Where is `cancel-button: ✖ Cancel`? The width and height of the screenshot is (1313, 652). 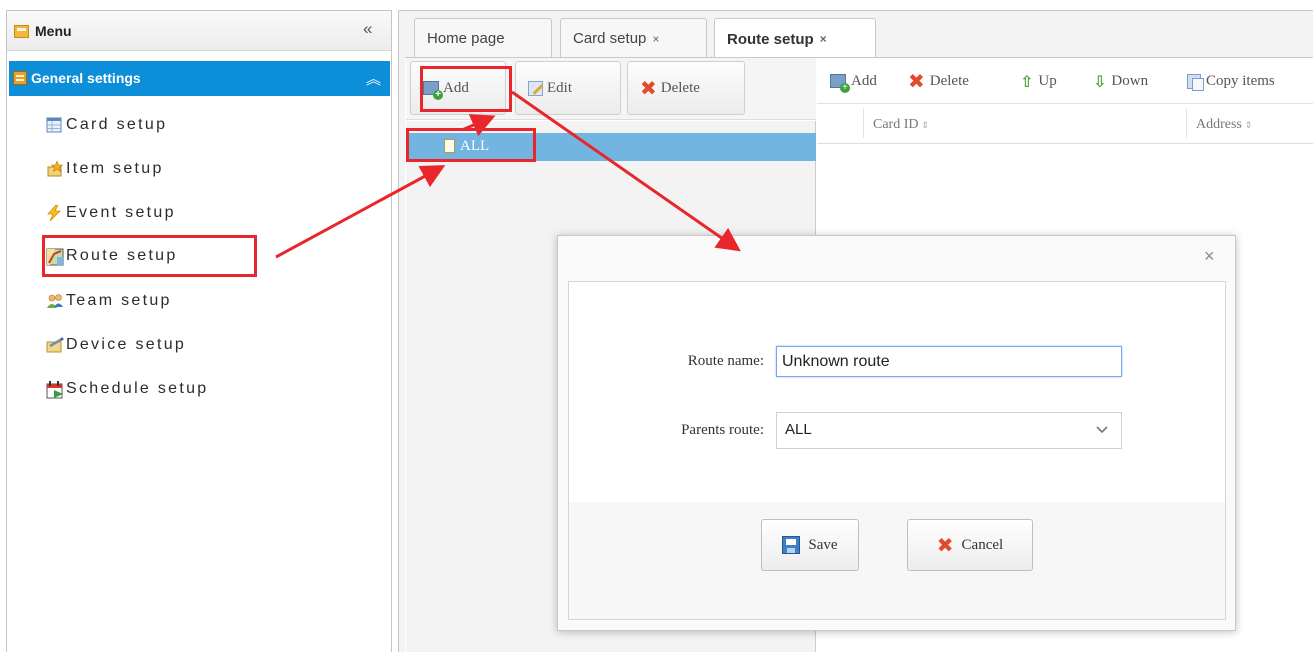
cancel-button: ✖ Cancel is located at coordinates (970, 545).